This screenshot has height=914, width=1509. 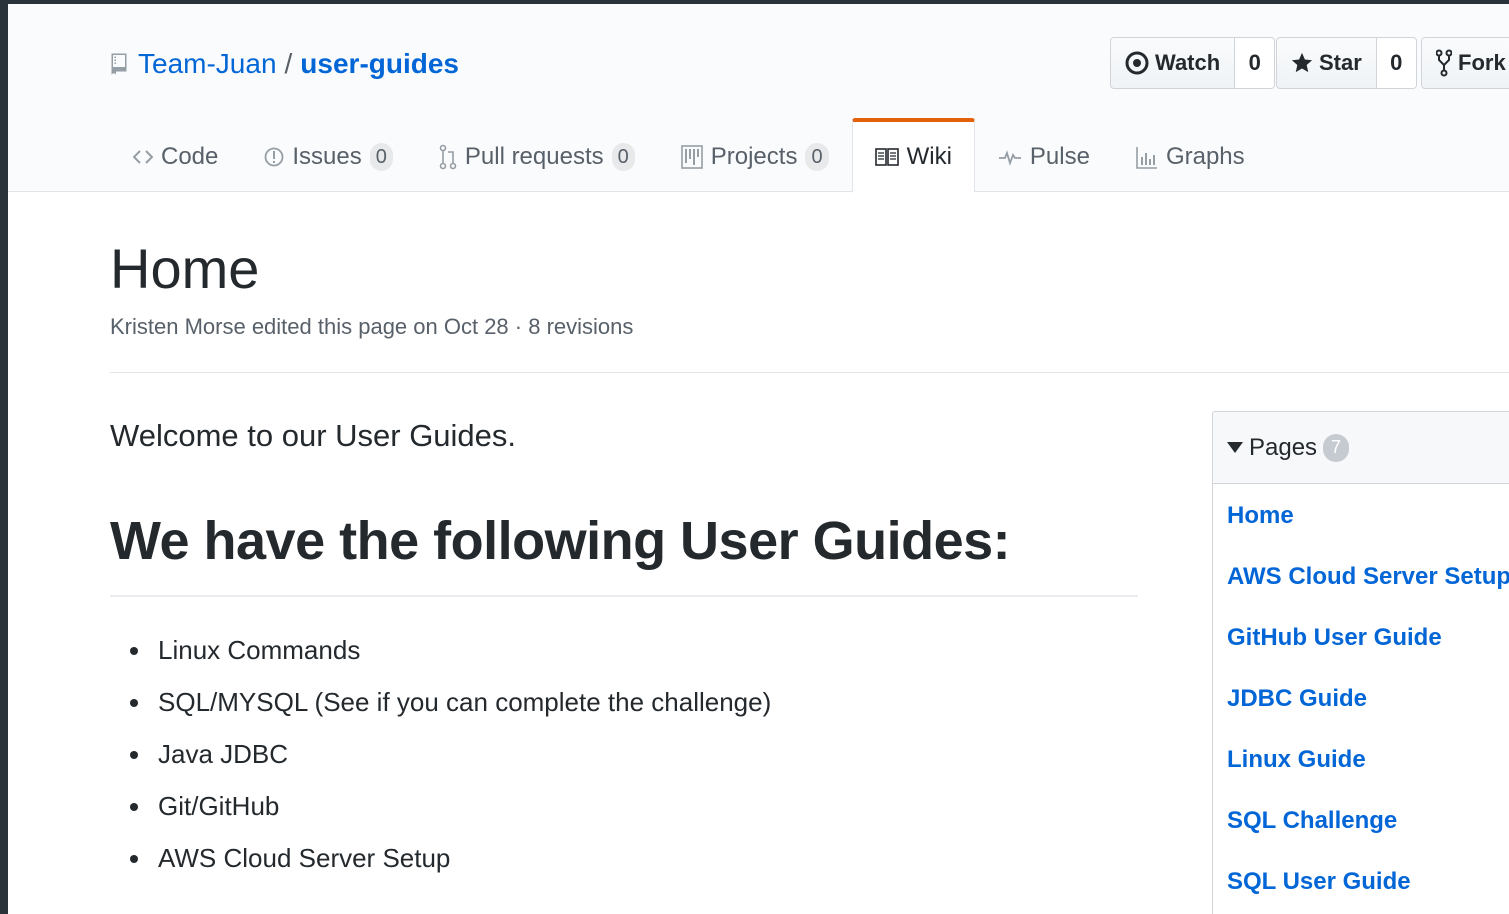 What do you see at coordinates (1137, 63) in the screenshot?
I see `eye-icon` at bounding box center [1137, 63].